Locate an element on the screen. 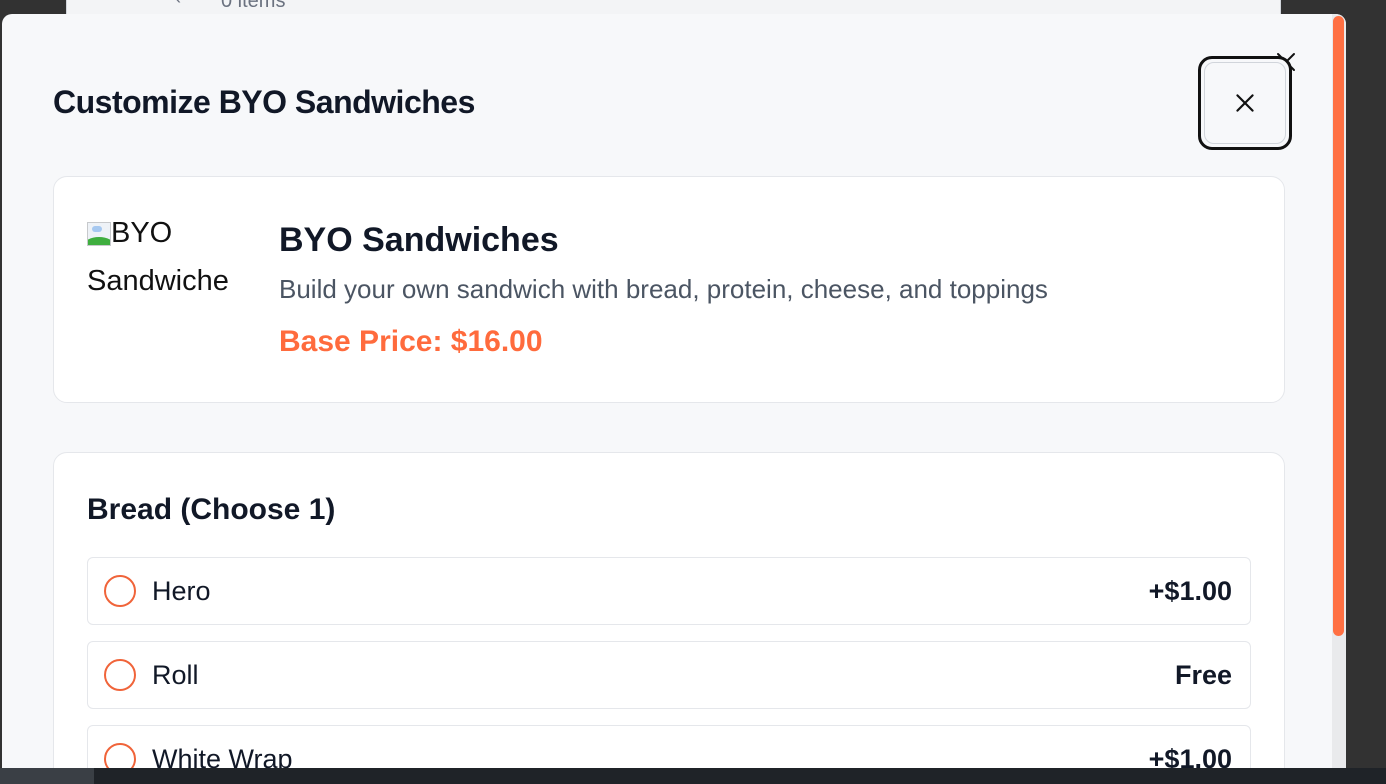  scrollbar-thumb is located at coordinates (1338, 326).